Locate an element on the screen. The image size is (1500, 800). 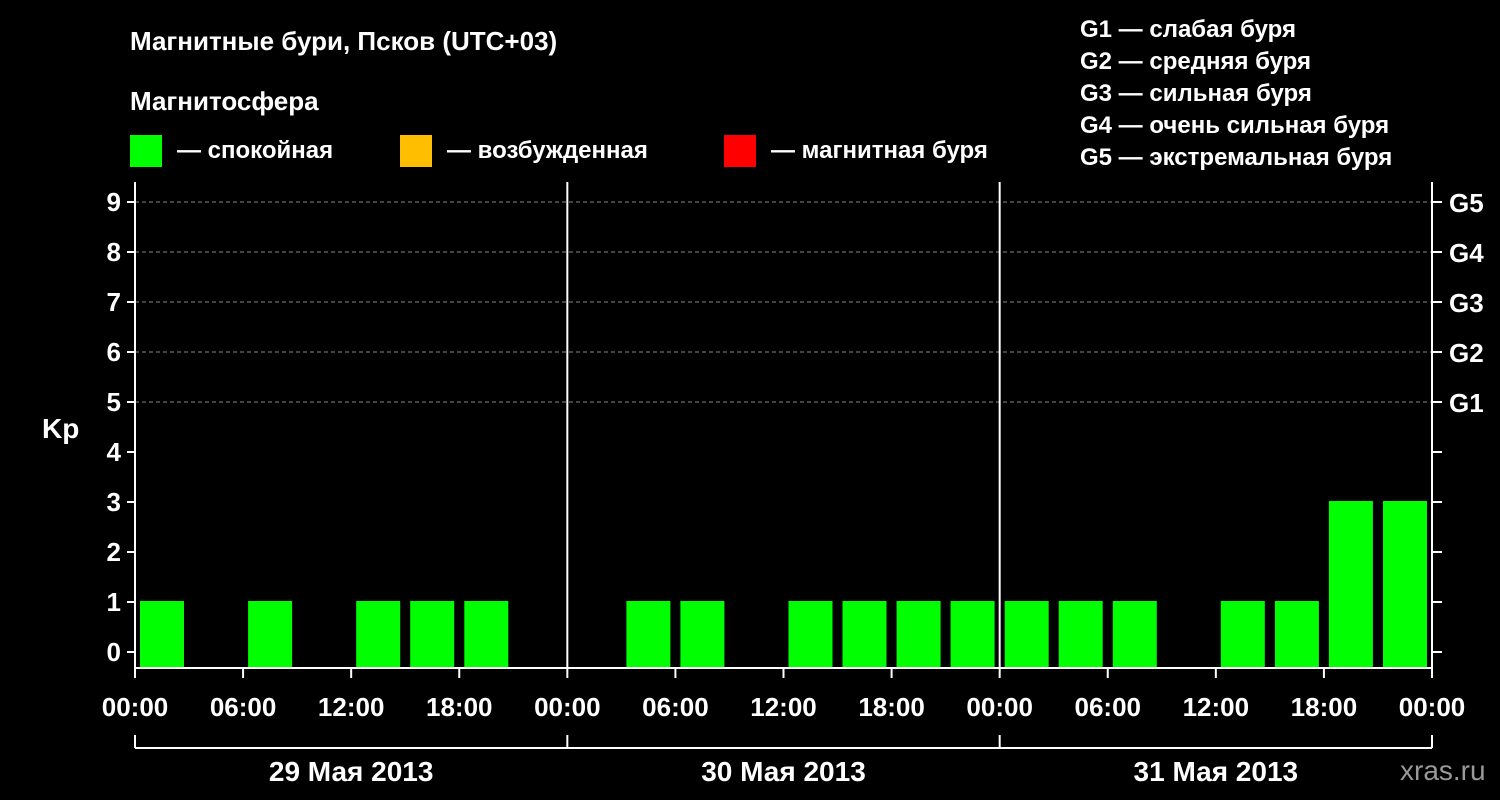
x-tick-label-8: 00:00 is located at coordinates (999, 707).